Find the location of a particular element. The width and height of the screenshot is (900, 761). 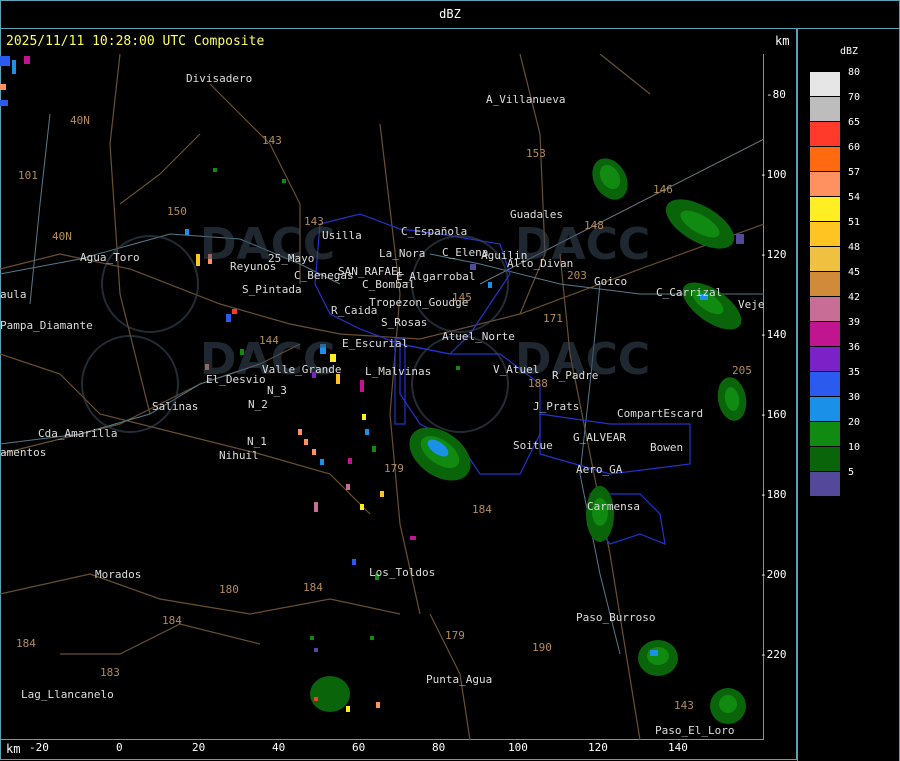

place-label: Salinas is located at coordinates (175, 406).